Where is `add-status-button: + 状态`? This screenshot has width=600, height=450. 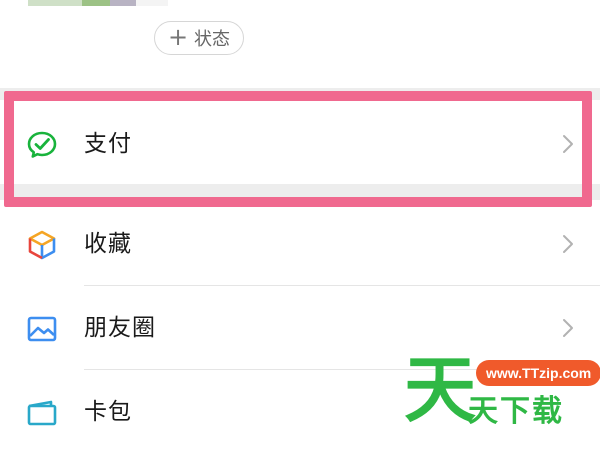
add-status-button: + 状态 is located at coordinates (199, 38).